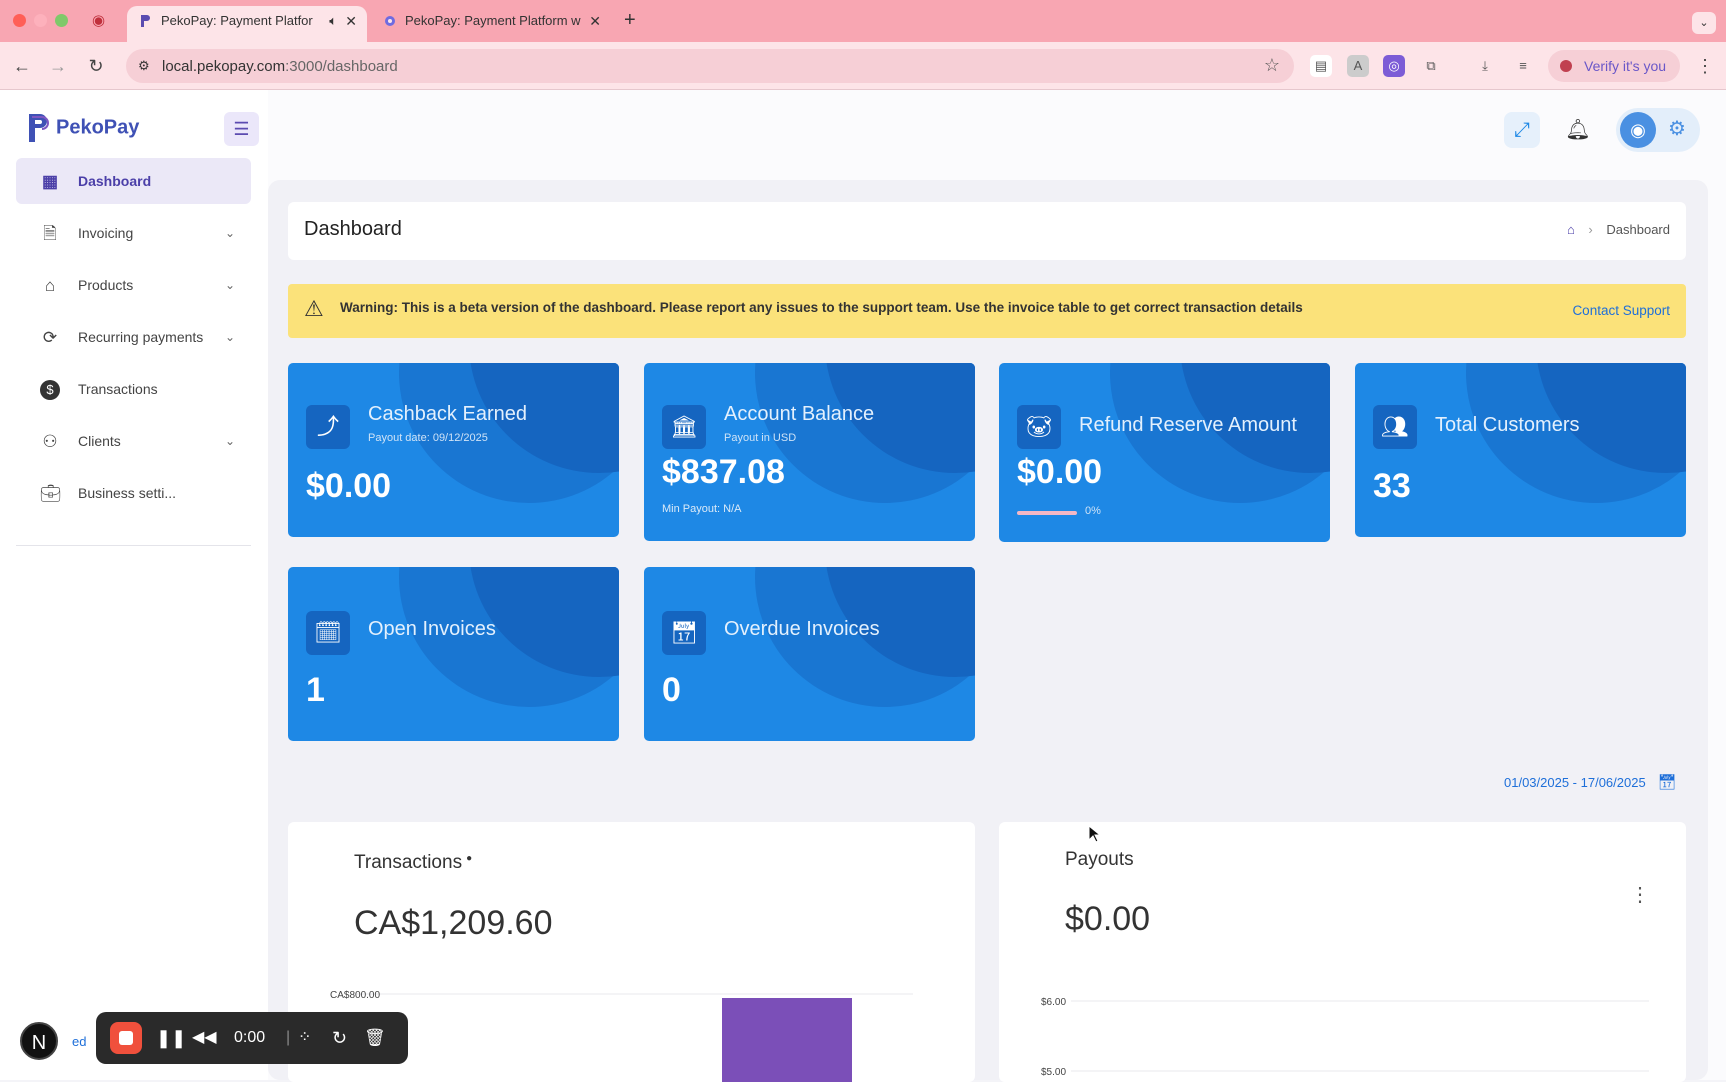 The image size is (1726, 1082). Describe the element at coordinates (1272, 65) in the screenshot. I see `bookmark-star-icon: ☆` at that location.